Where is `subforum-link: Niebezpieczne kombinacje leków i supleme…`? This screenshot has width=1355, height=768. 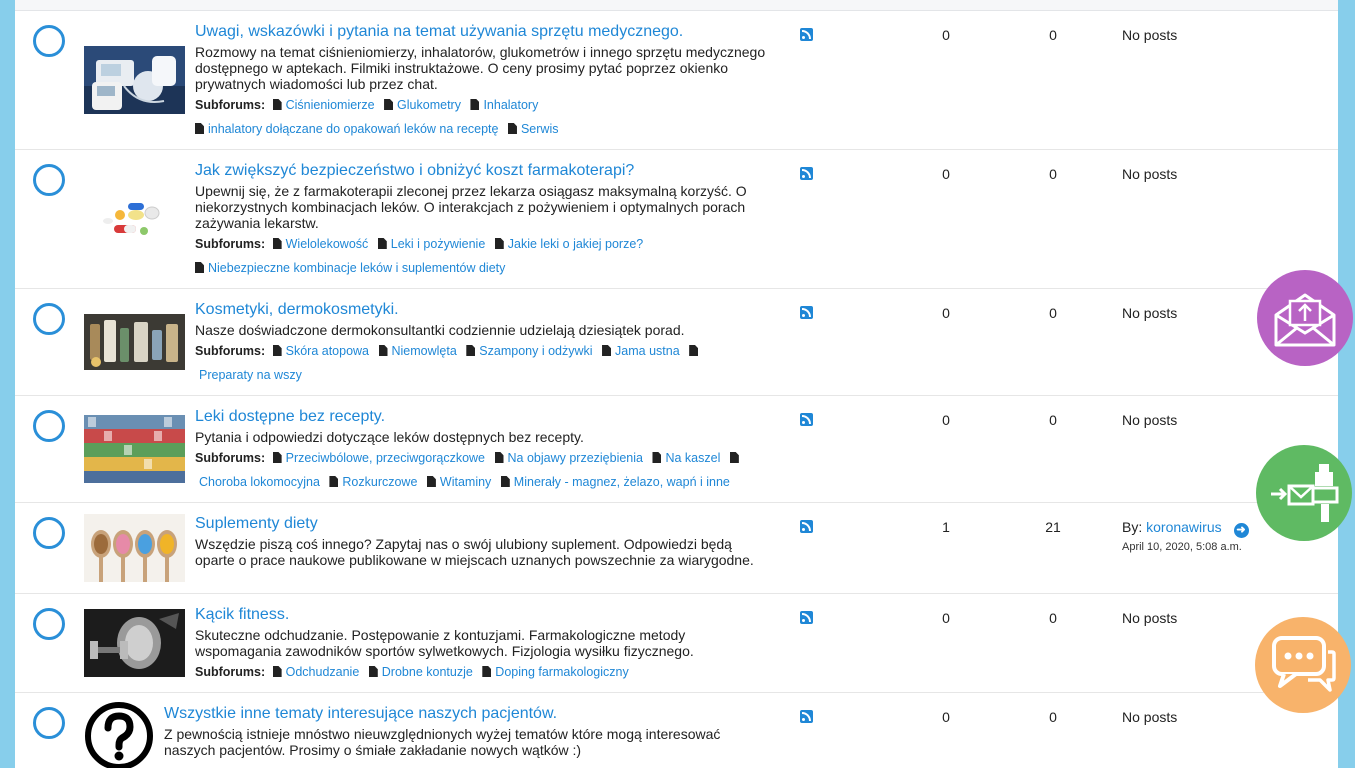
subforum-link: Niebezpieczne kombinacje leków i supleme… is located at coordinates (350, 268).